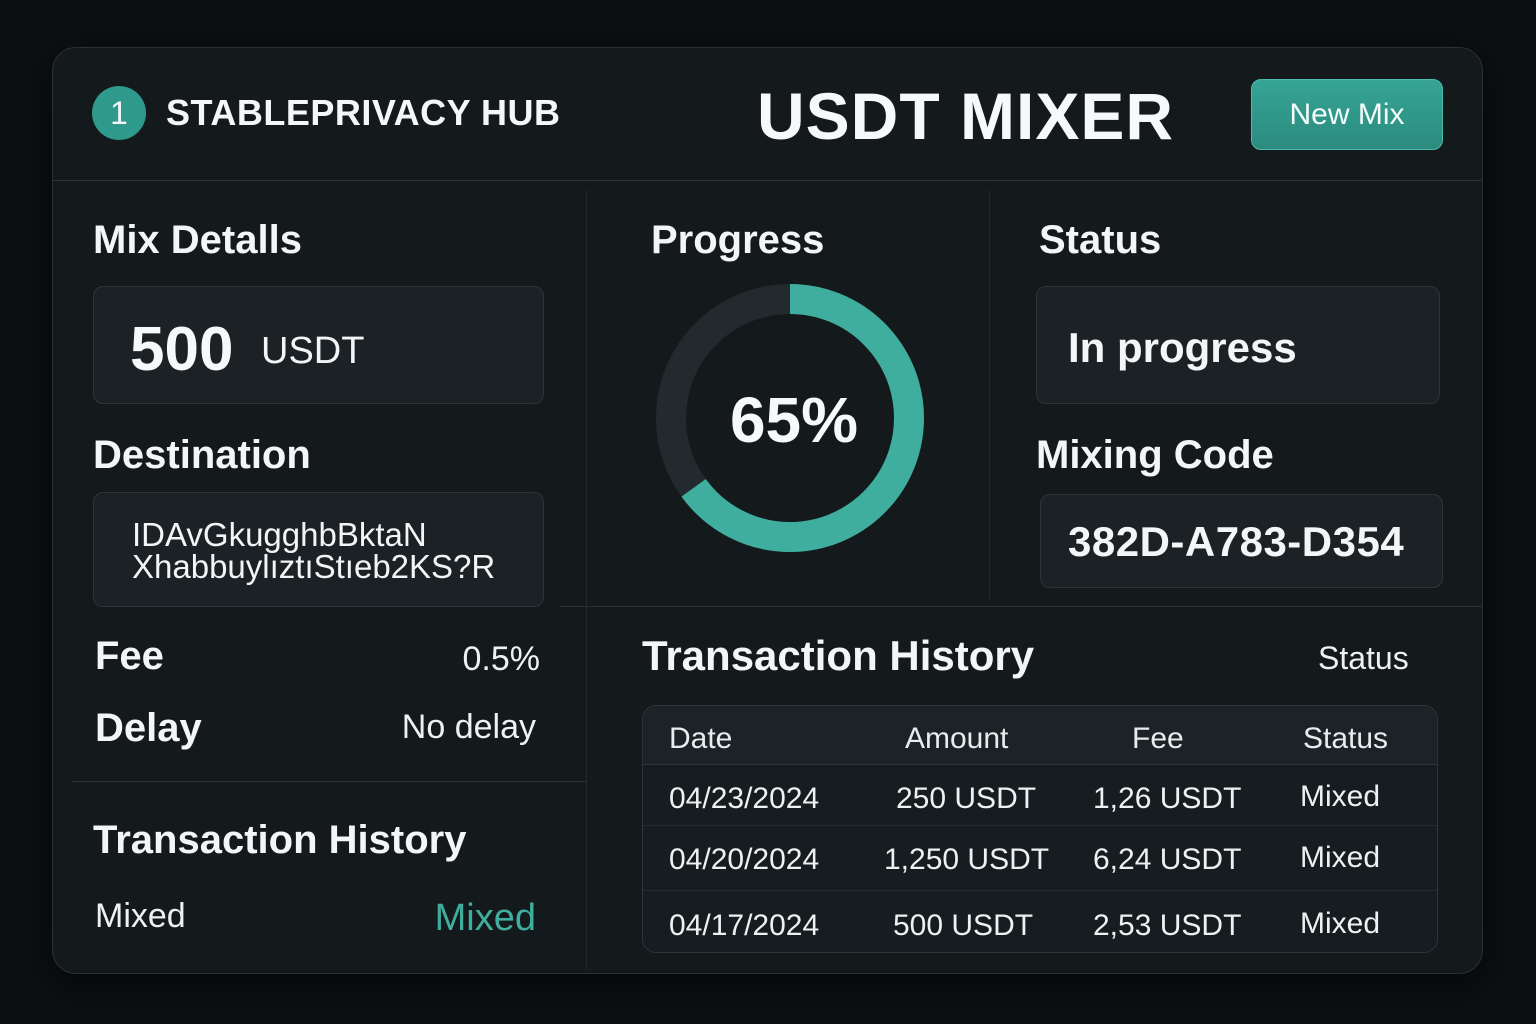  Describe the element at coordinates (501, 659) in the screenshot. I see `fee-value: 0.5%` at that location.